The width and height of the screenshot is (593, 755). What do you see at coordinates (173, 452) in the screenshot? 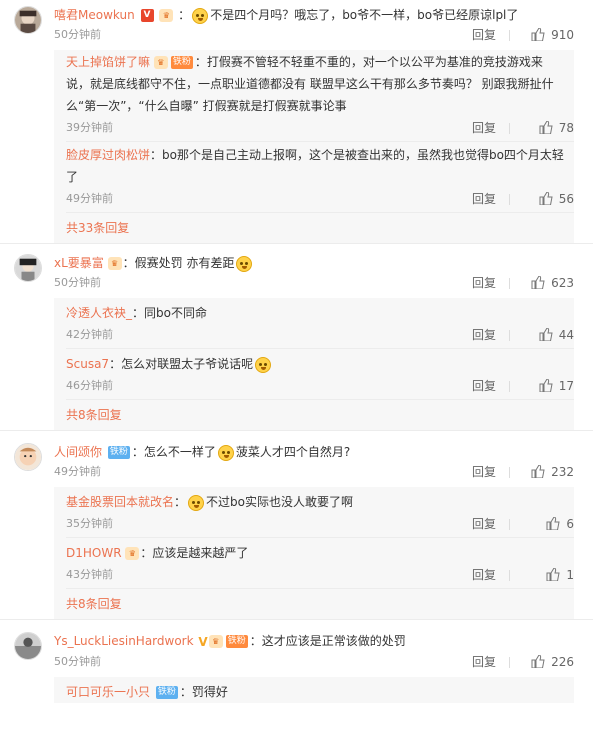
I see `comment-text: ：怎么不一样了` at bounding box center [173, 452].